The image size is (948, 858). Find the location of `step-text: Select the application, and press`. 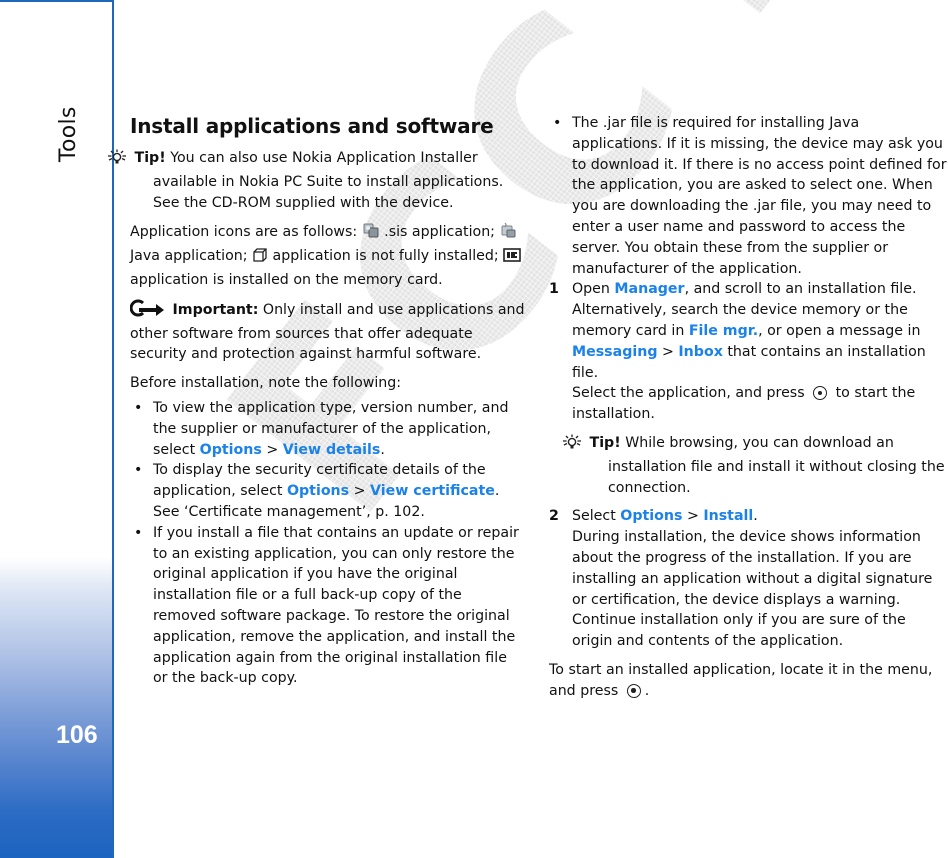

step-text: Select the application, and press is located at coordinates (691, 393).